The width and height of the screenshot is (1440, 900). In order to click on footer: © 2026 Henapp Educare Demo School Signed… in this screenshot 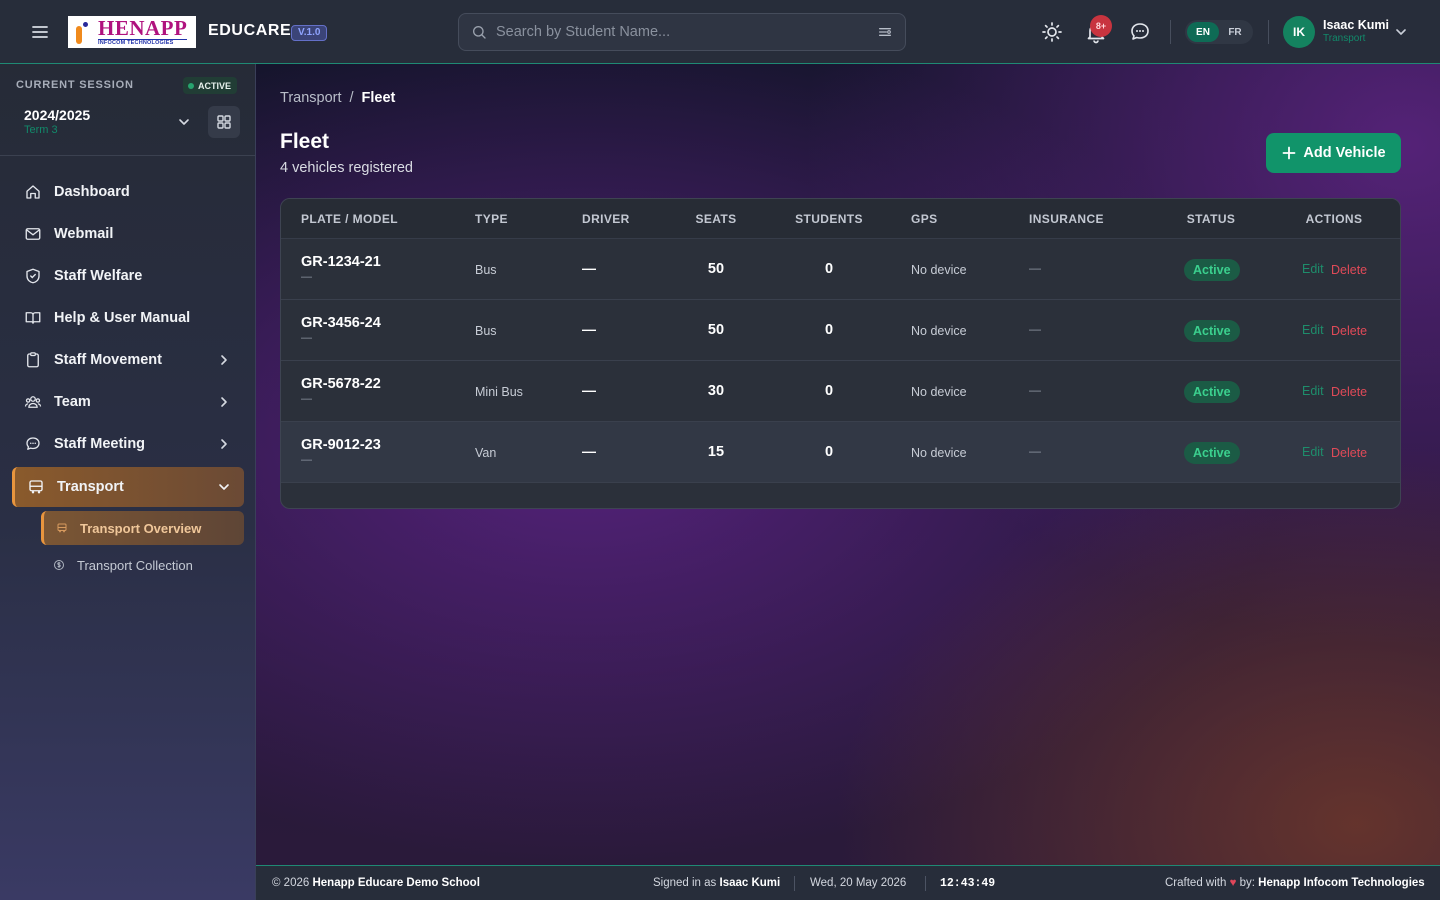, I will do `click(848, 882)`.